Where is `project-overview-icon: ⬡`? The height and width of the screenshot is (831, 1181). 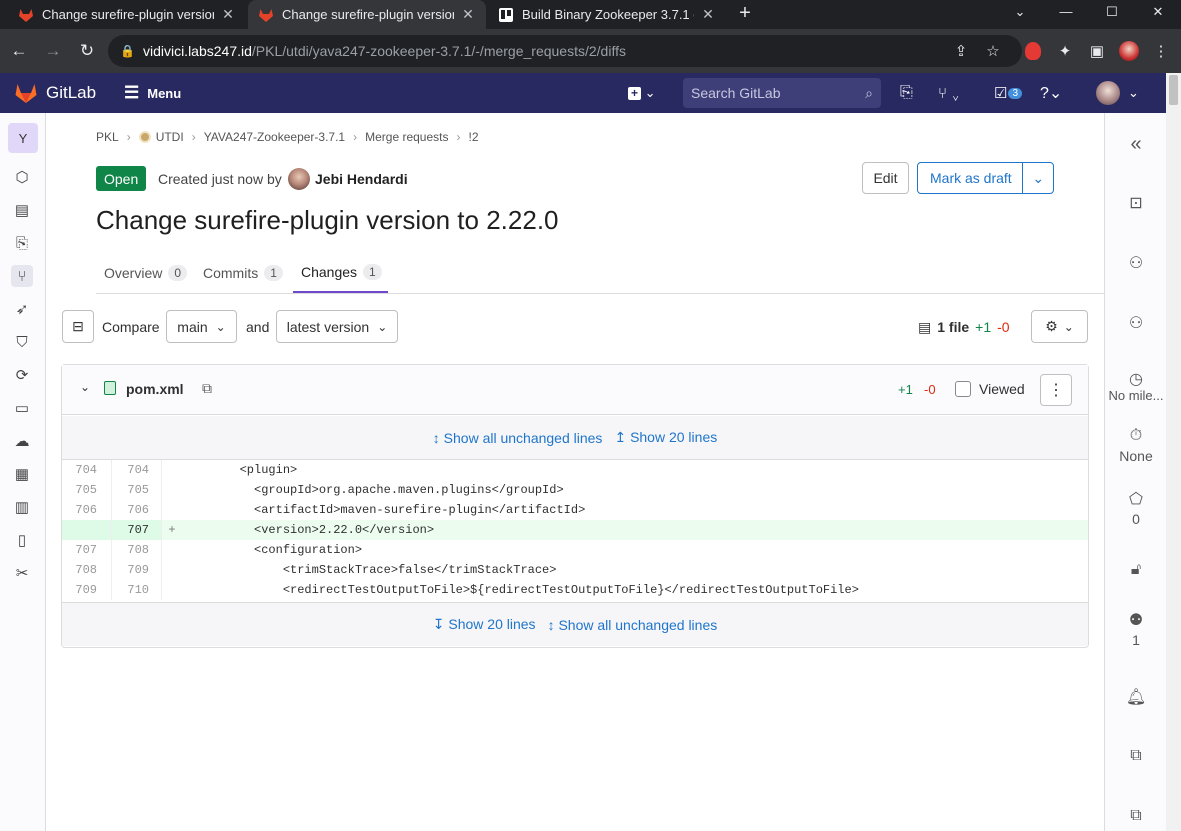 project-overview-icon: ⬡ is located at coordinates (22, 177).